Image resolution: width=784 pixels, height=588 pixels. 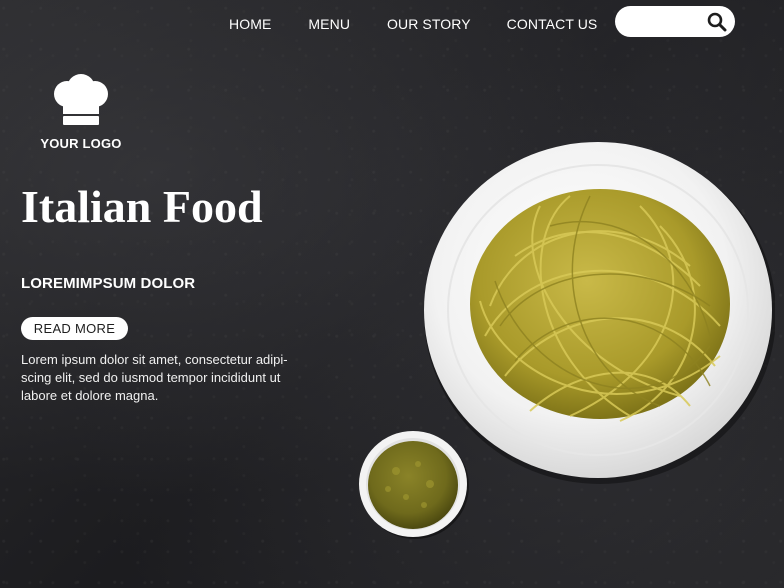 What do you see at coordinates (717, 22) in the screenshot?
I see `search-icon` at bounding box center [717, 22].